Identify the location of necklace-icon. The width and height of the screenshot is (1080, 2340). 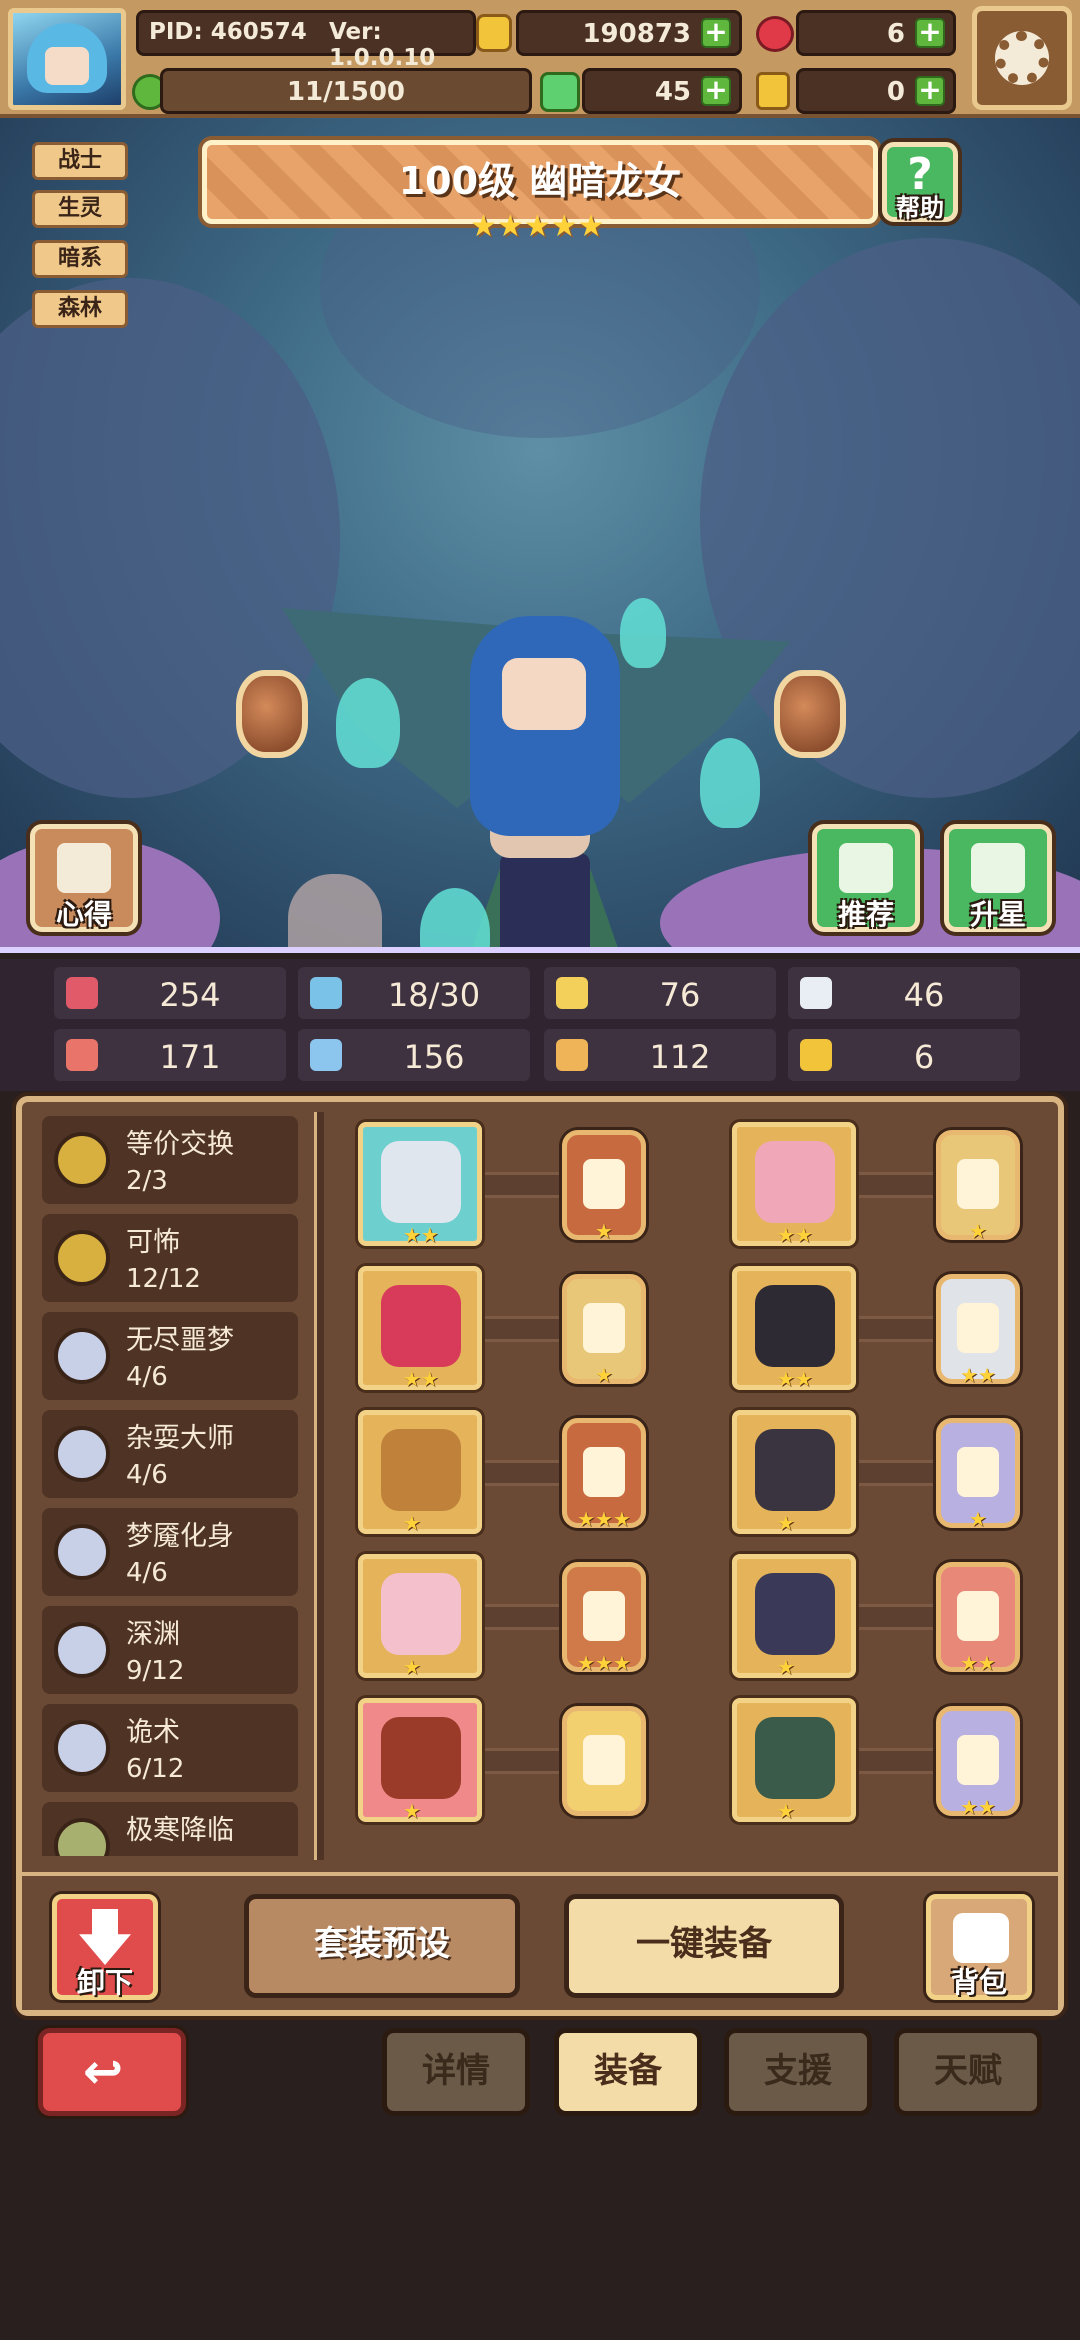
(421, 1470).